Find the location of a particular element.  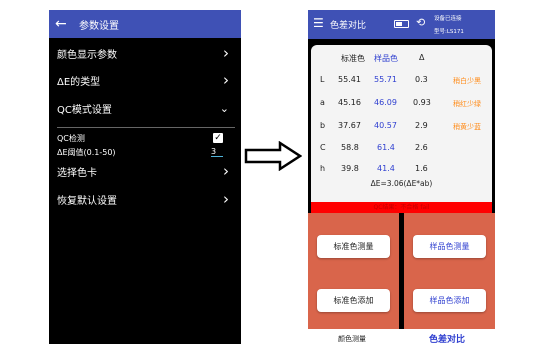

setting-color-display: 颜色显示参数 › is located at coordinates (143, 53).